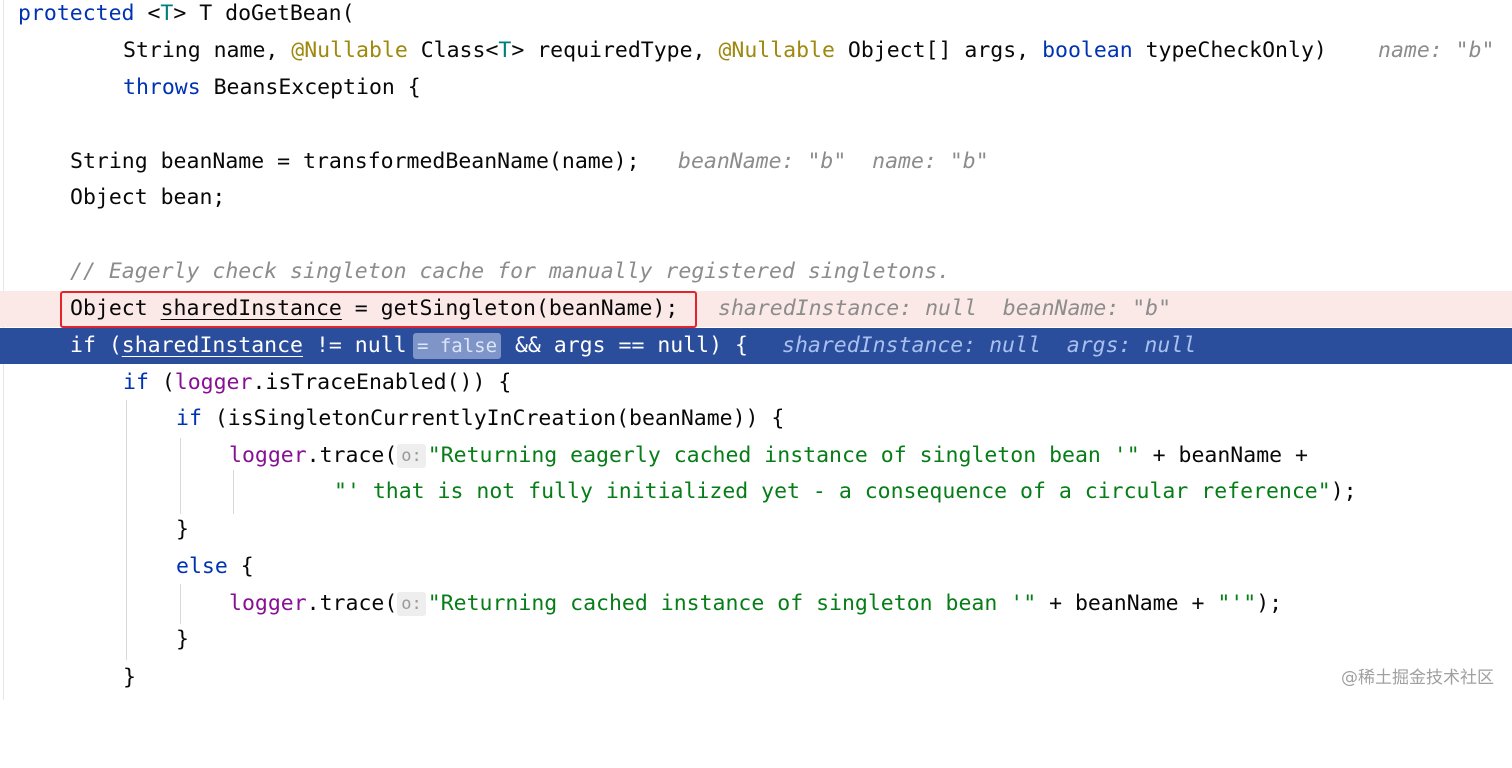 The width and height of the screenshot is (1512, 768). What do you see at coordinates (378, 309) in the screenshot?
I see `highlight-box` at bounding box center [378, 309].